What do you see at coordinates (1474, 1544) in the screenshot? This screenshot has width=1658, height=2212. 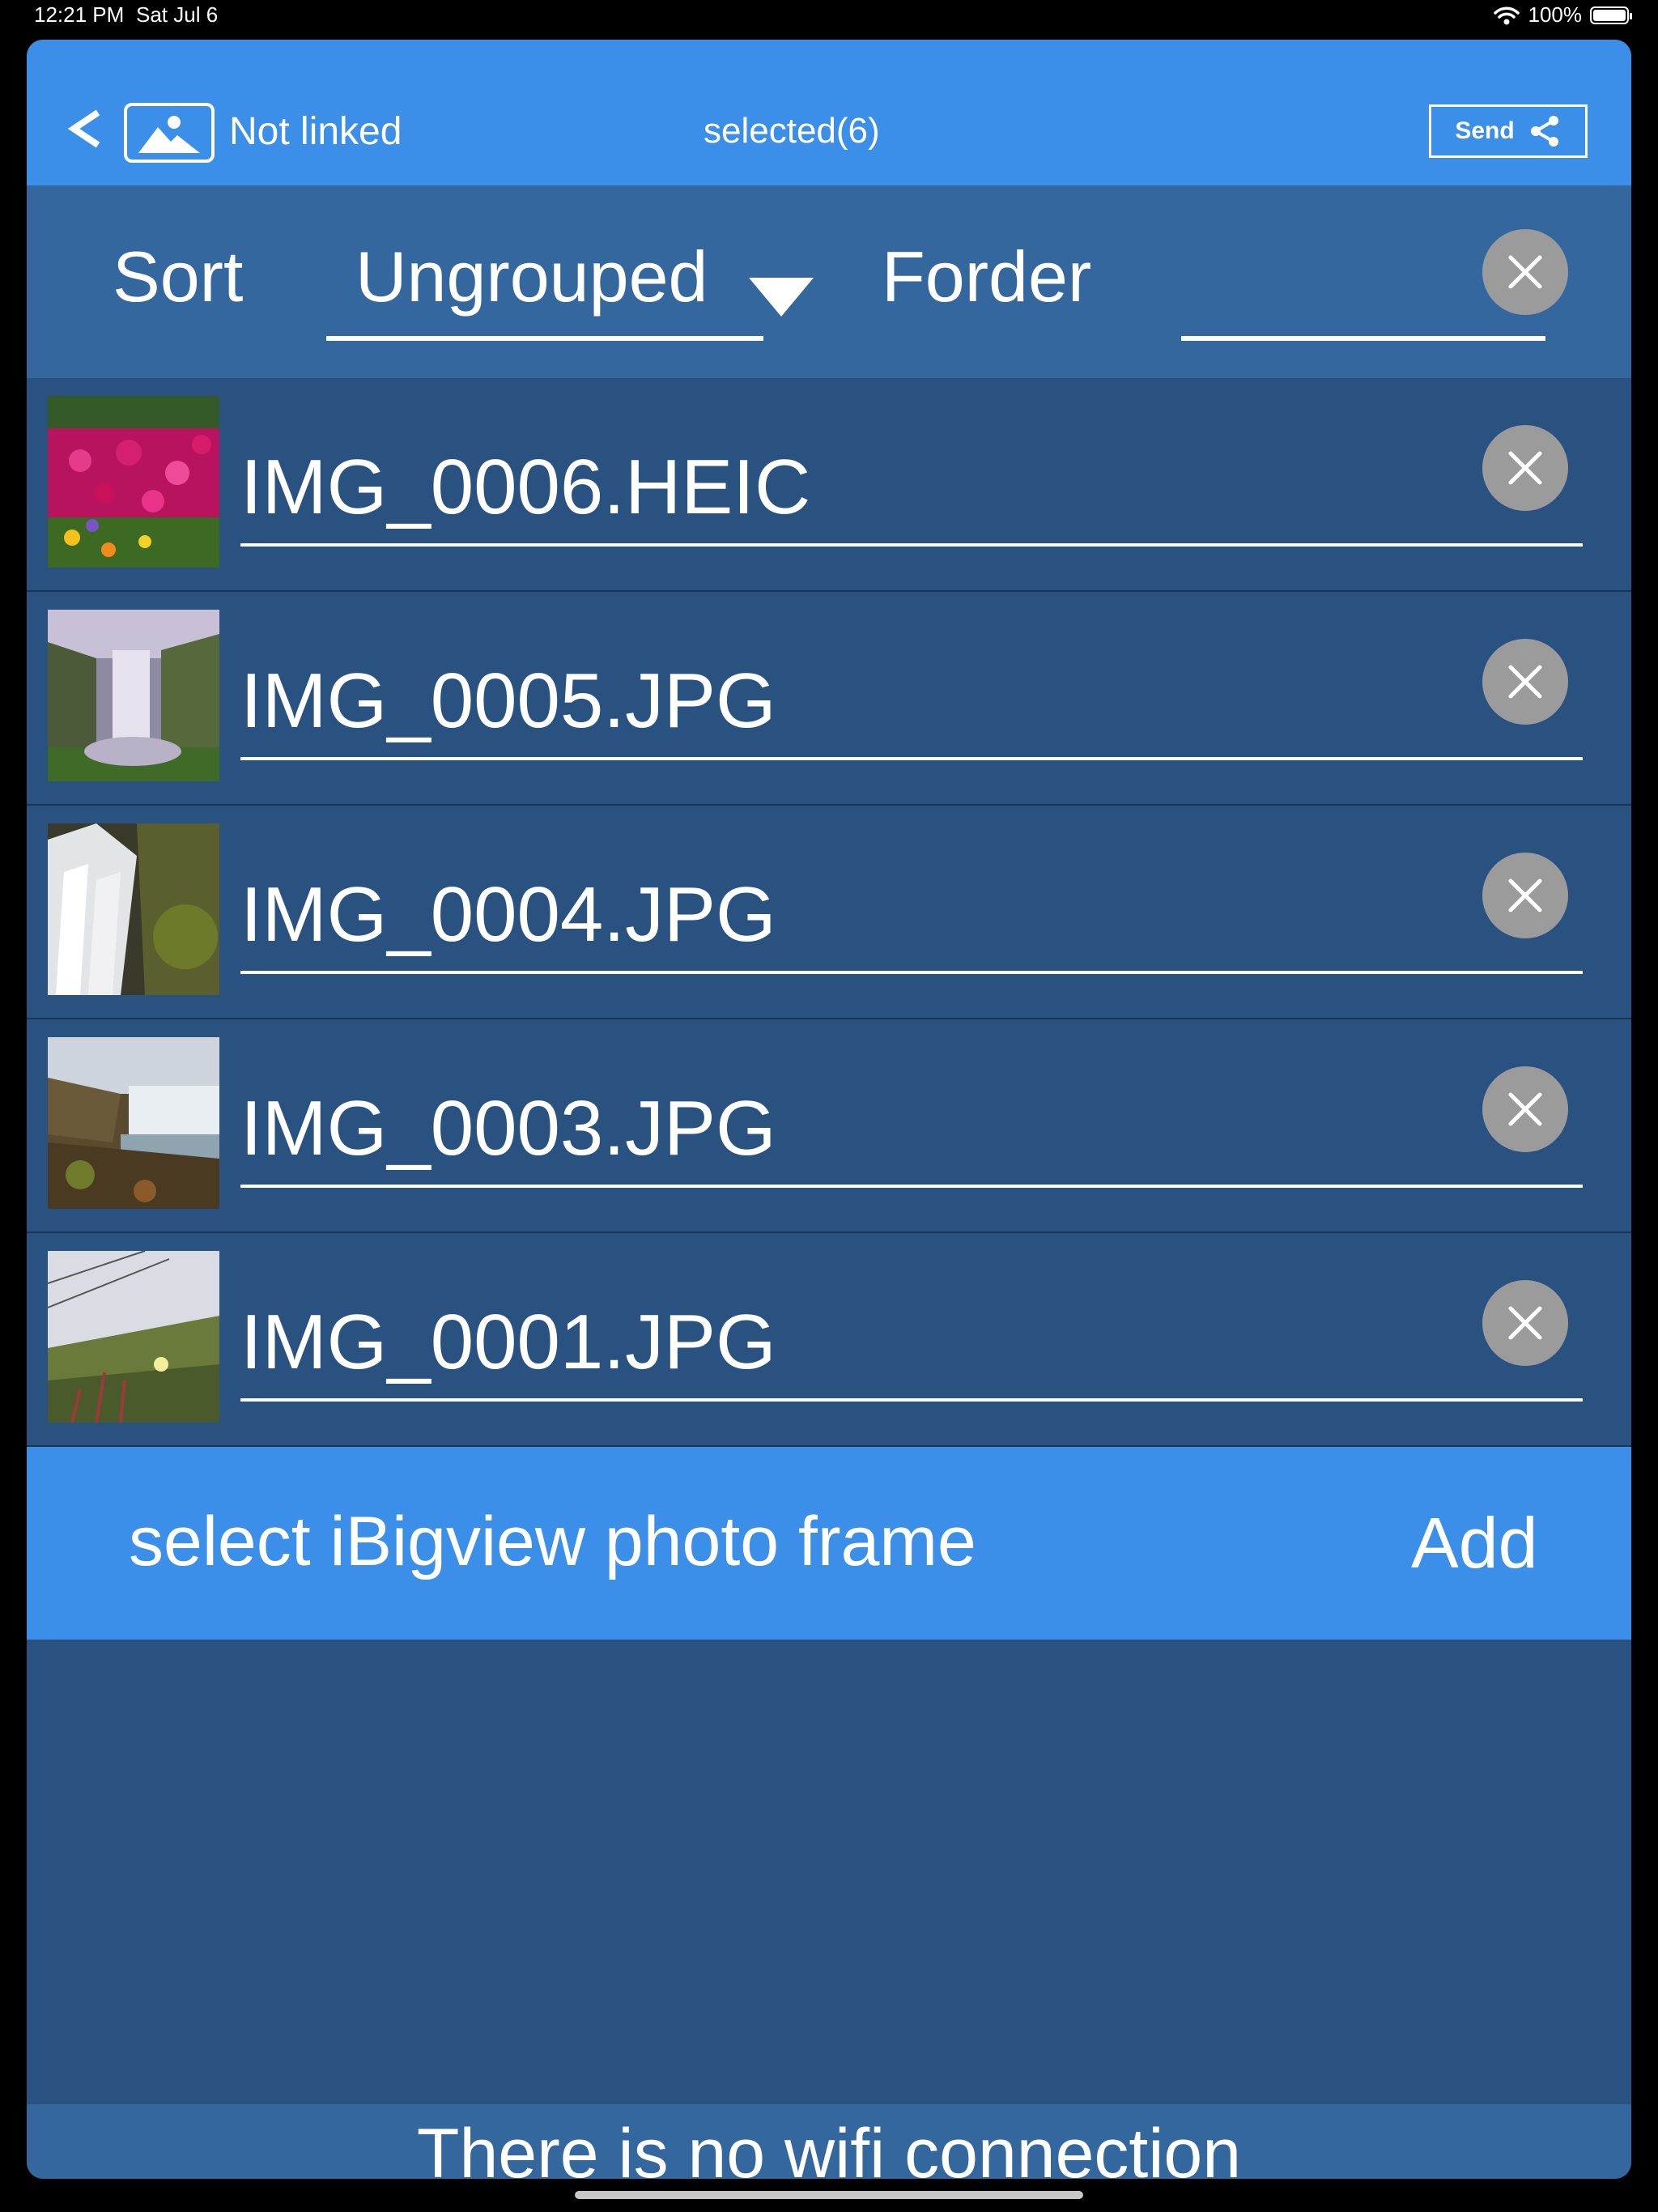 I see `add-button: Add` at bounding box center [1474, 1544].